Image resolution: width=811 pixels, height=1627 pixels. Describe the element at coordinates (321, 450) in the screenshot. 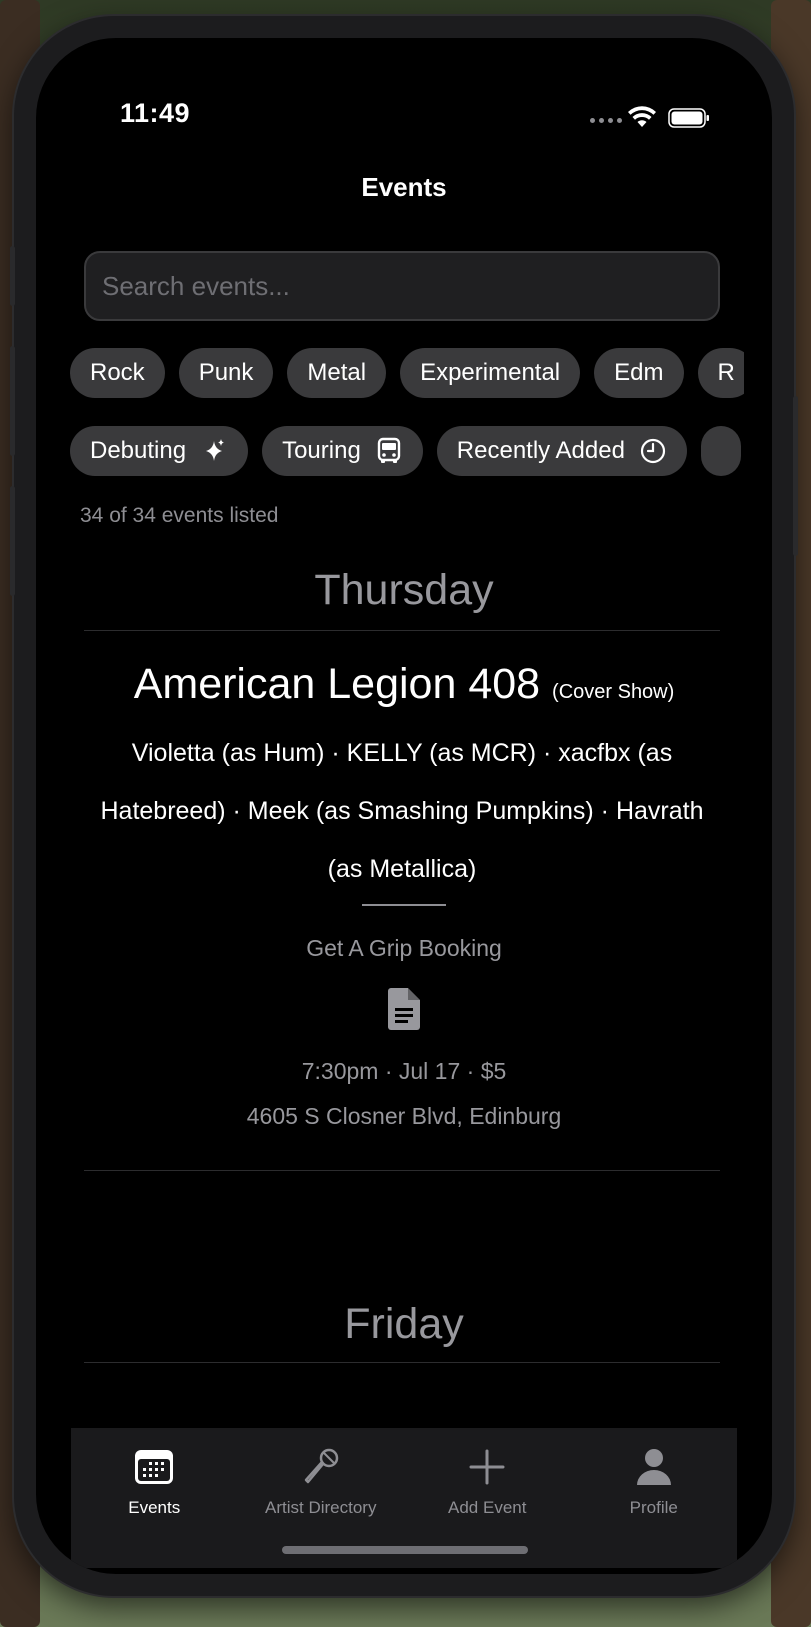

I see `filter-chip-label: Touring` at that location.